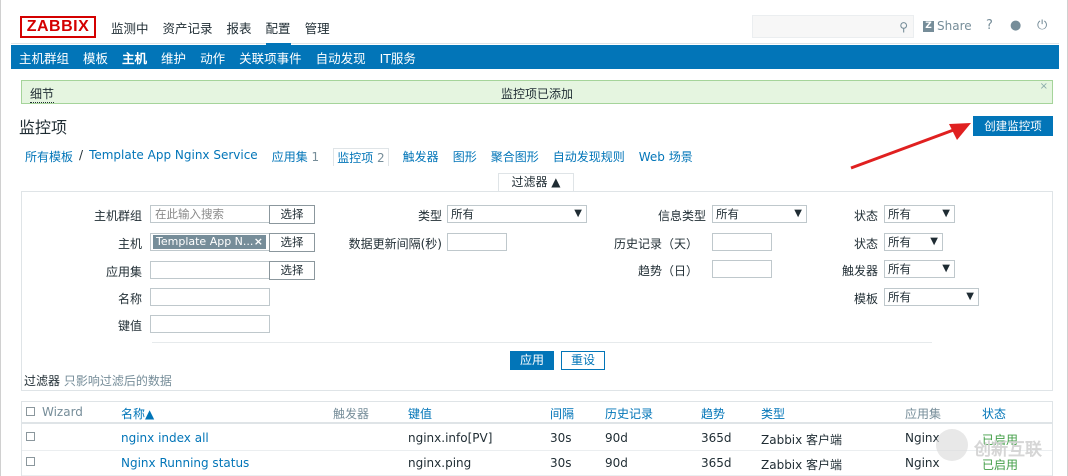 This screenshot has height=476, width=1068. Describe the element at coordinates (361, 157) in the screenshot. I see `tab-items: 监控项 2` at that location.